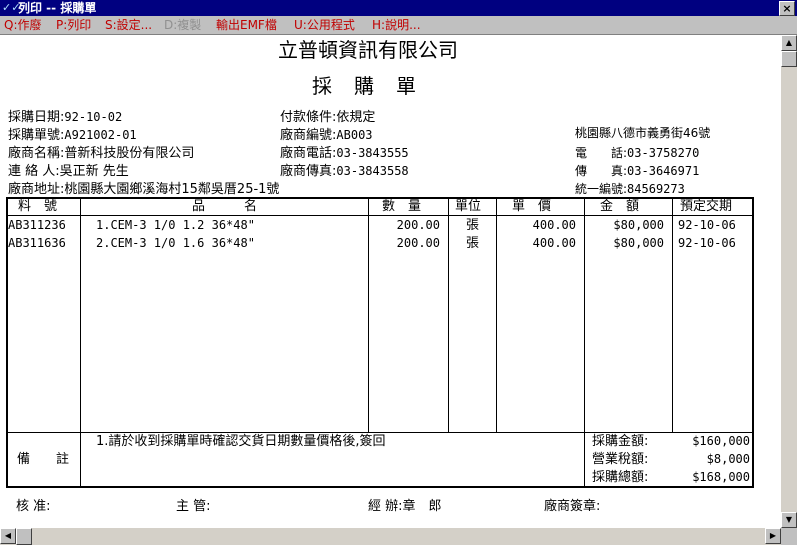 The width and height of the screenshot is (797, 545). What do you see at coordinates (344, 171) in the screenshot?
I see `info-vendor-fax: 廠商傳真:03-3843558` at bounding box center [344, 171].